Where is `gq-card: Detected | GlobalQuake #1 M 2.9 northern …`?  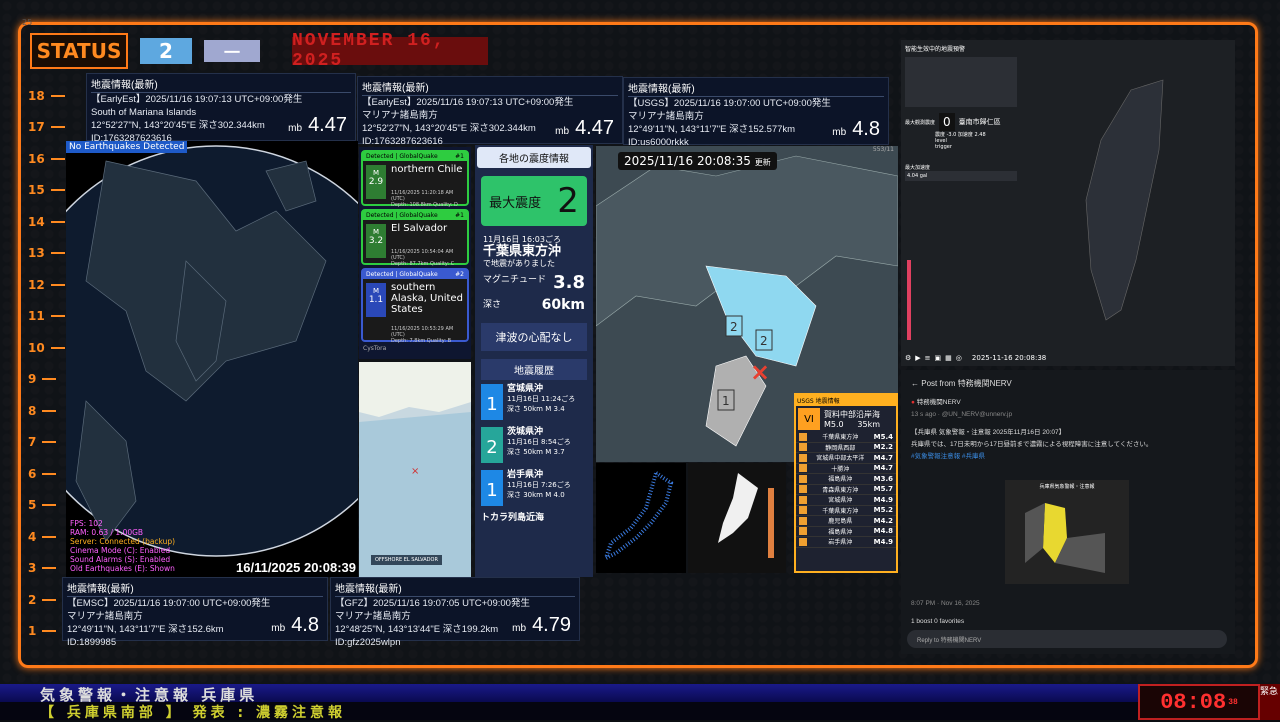 gq-card: Detected | GlobalQuake #1 M 2.9 northern … is located at coordinates (415, 179).